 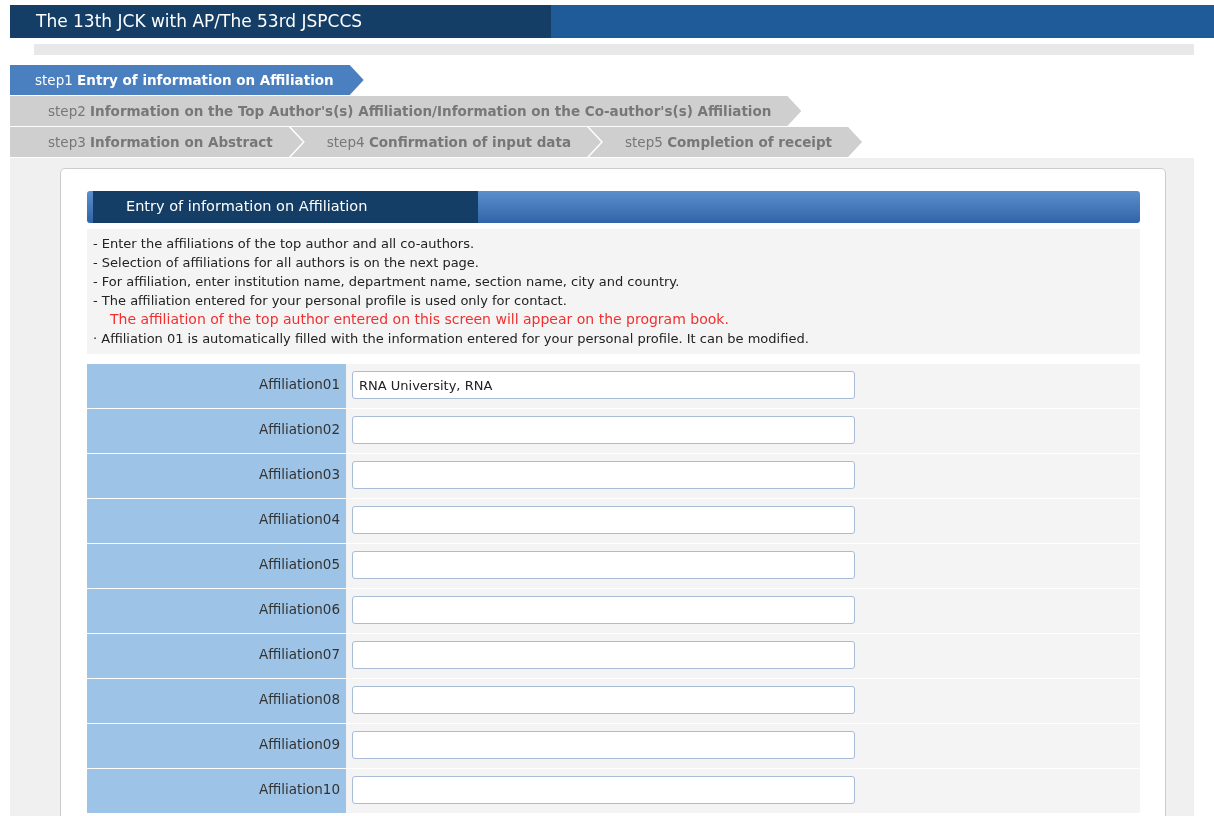 I want to click on section-title: Entry of information on Affiliation, so click(x=285, y=207).